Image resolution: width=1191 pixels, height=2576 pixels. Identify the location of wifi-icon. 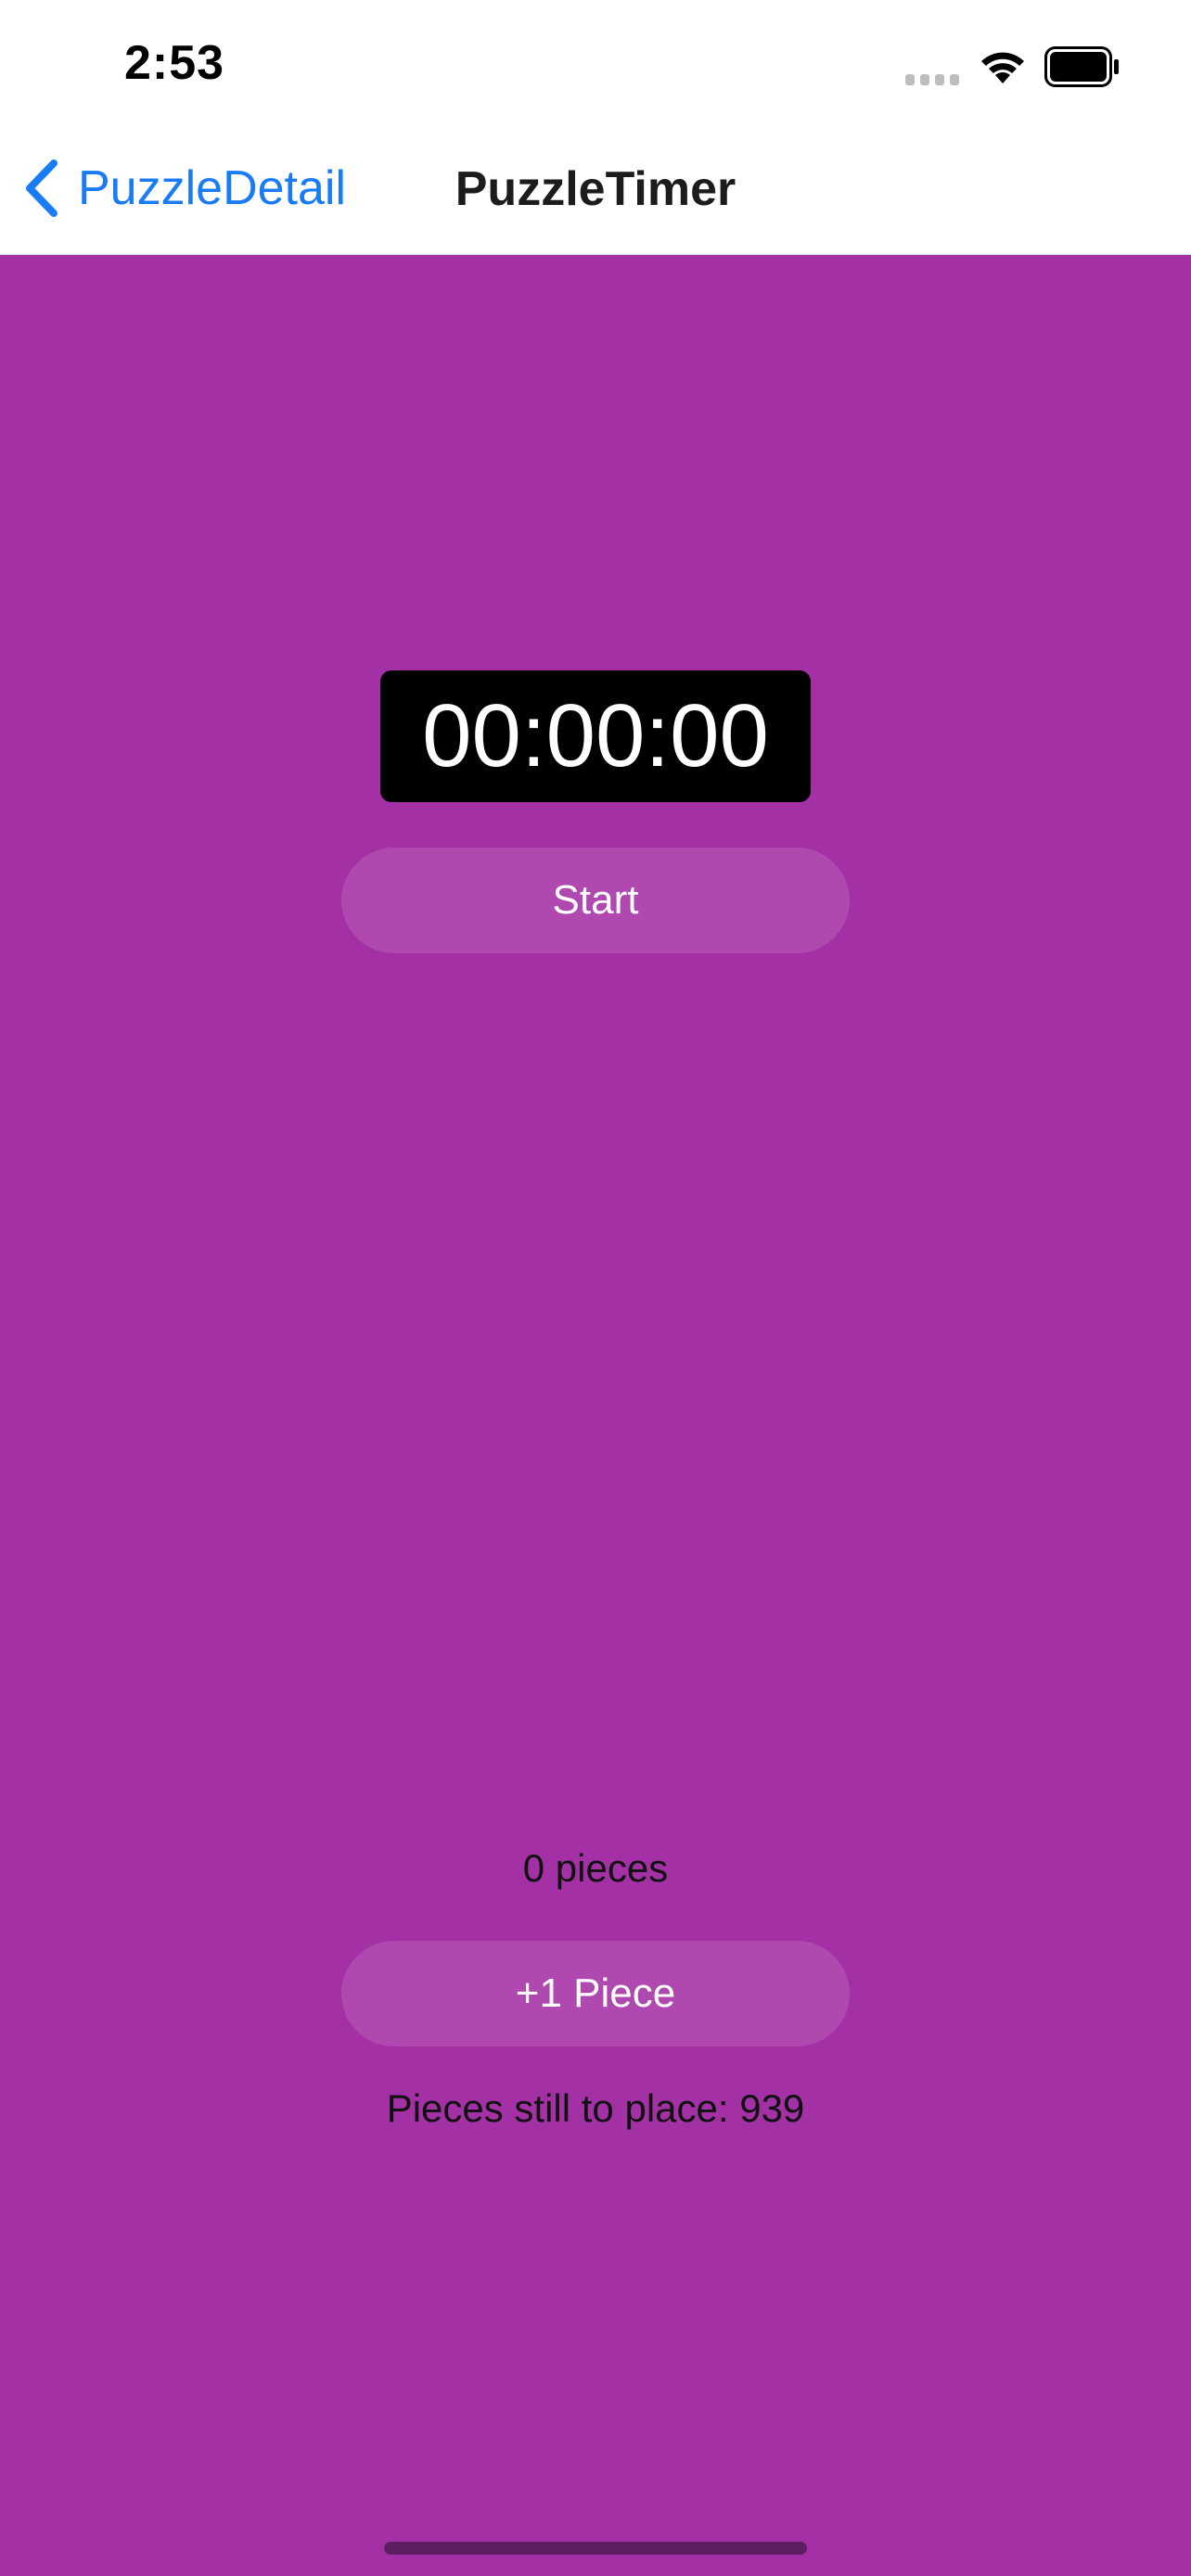
(1003, 67).